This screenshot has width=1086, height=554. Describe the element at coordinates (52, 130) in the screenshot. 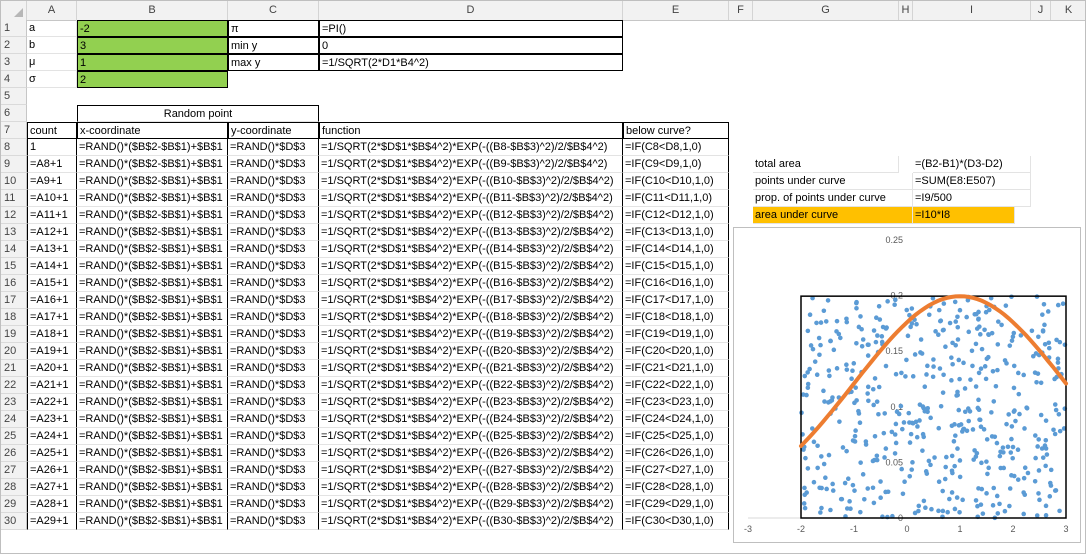

I see `header-count: count` at that location.